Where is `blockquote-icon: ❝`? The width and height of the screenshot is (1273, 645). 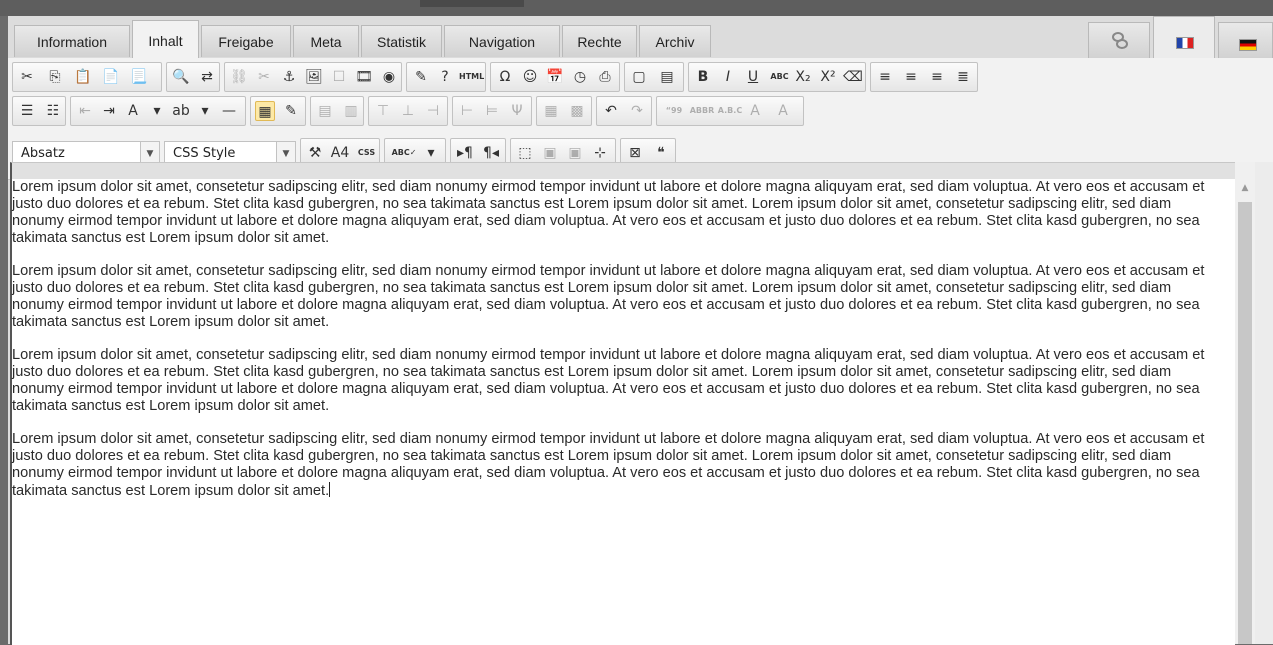
blockquote-icon: ❝ is located at coordinates (661, 153).